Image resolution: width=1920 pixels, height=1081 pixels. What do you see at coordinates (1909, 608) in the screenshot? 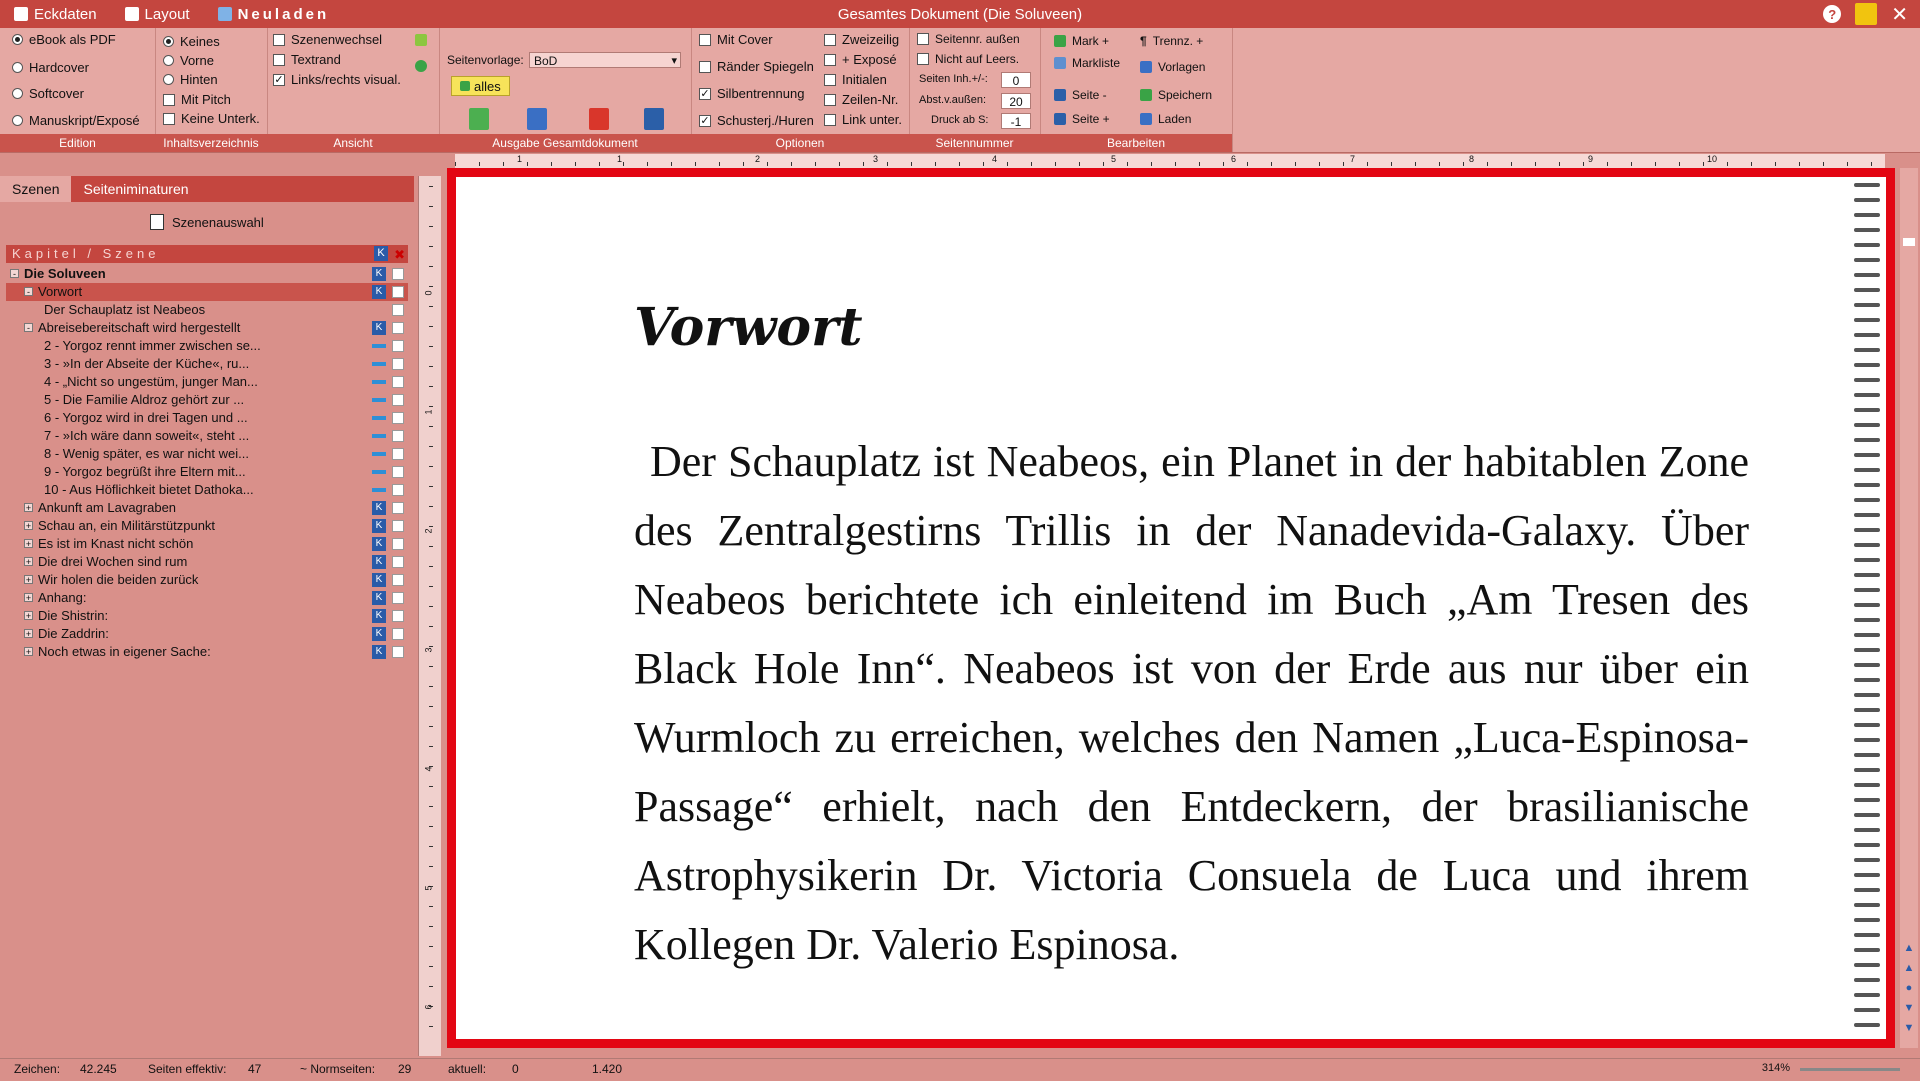
I see `vertical-scrollbar: ▲ ▲ ● ▼ ▼` at bounding box center [1909, 608].